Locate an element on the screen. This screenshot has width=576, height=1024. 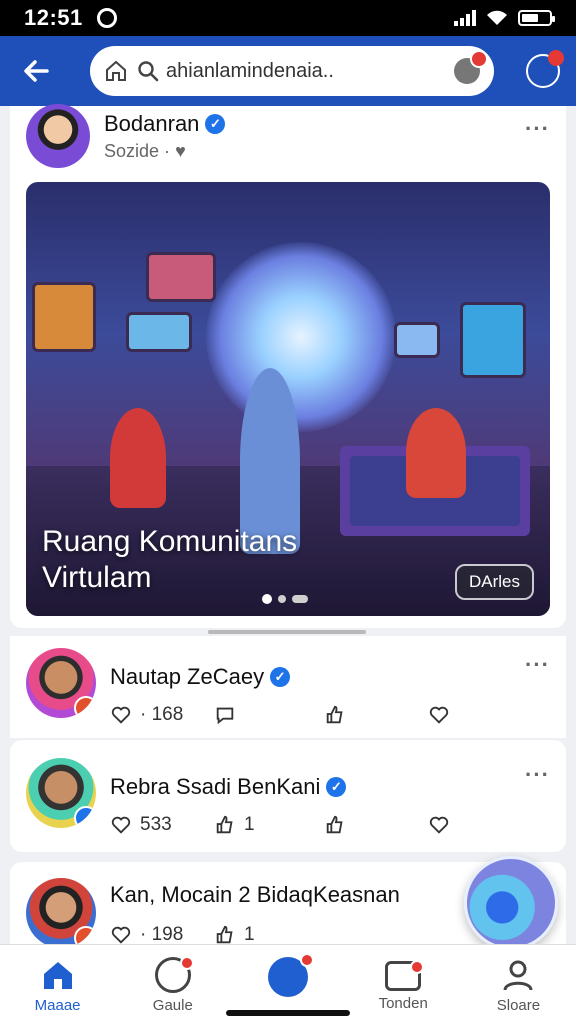
notifications-icon is located at coordinates (545, 69).